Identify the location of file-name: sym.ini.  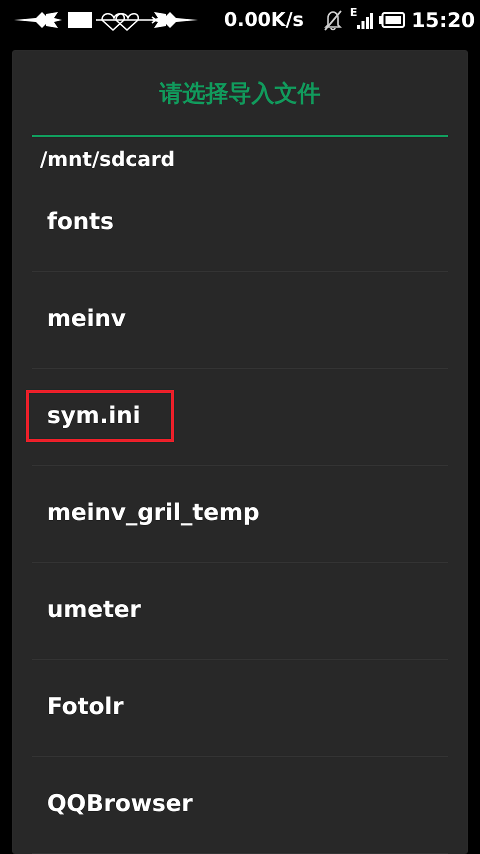
(100, 416).